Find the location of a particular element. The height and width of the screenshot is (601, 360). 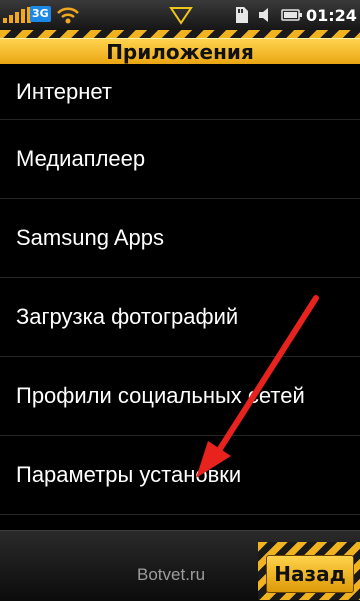

notification-arrow-icon is located at coordinates (181, 15).